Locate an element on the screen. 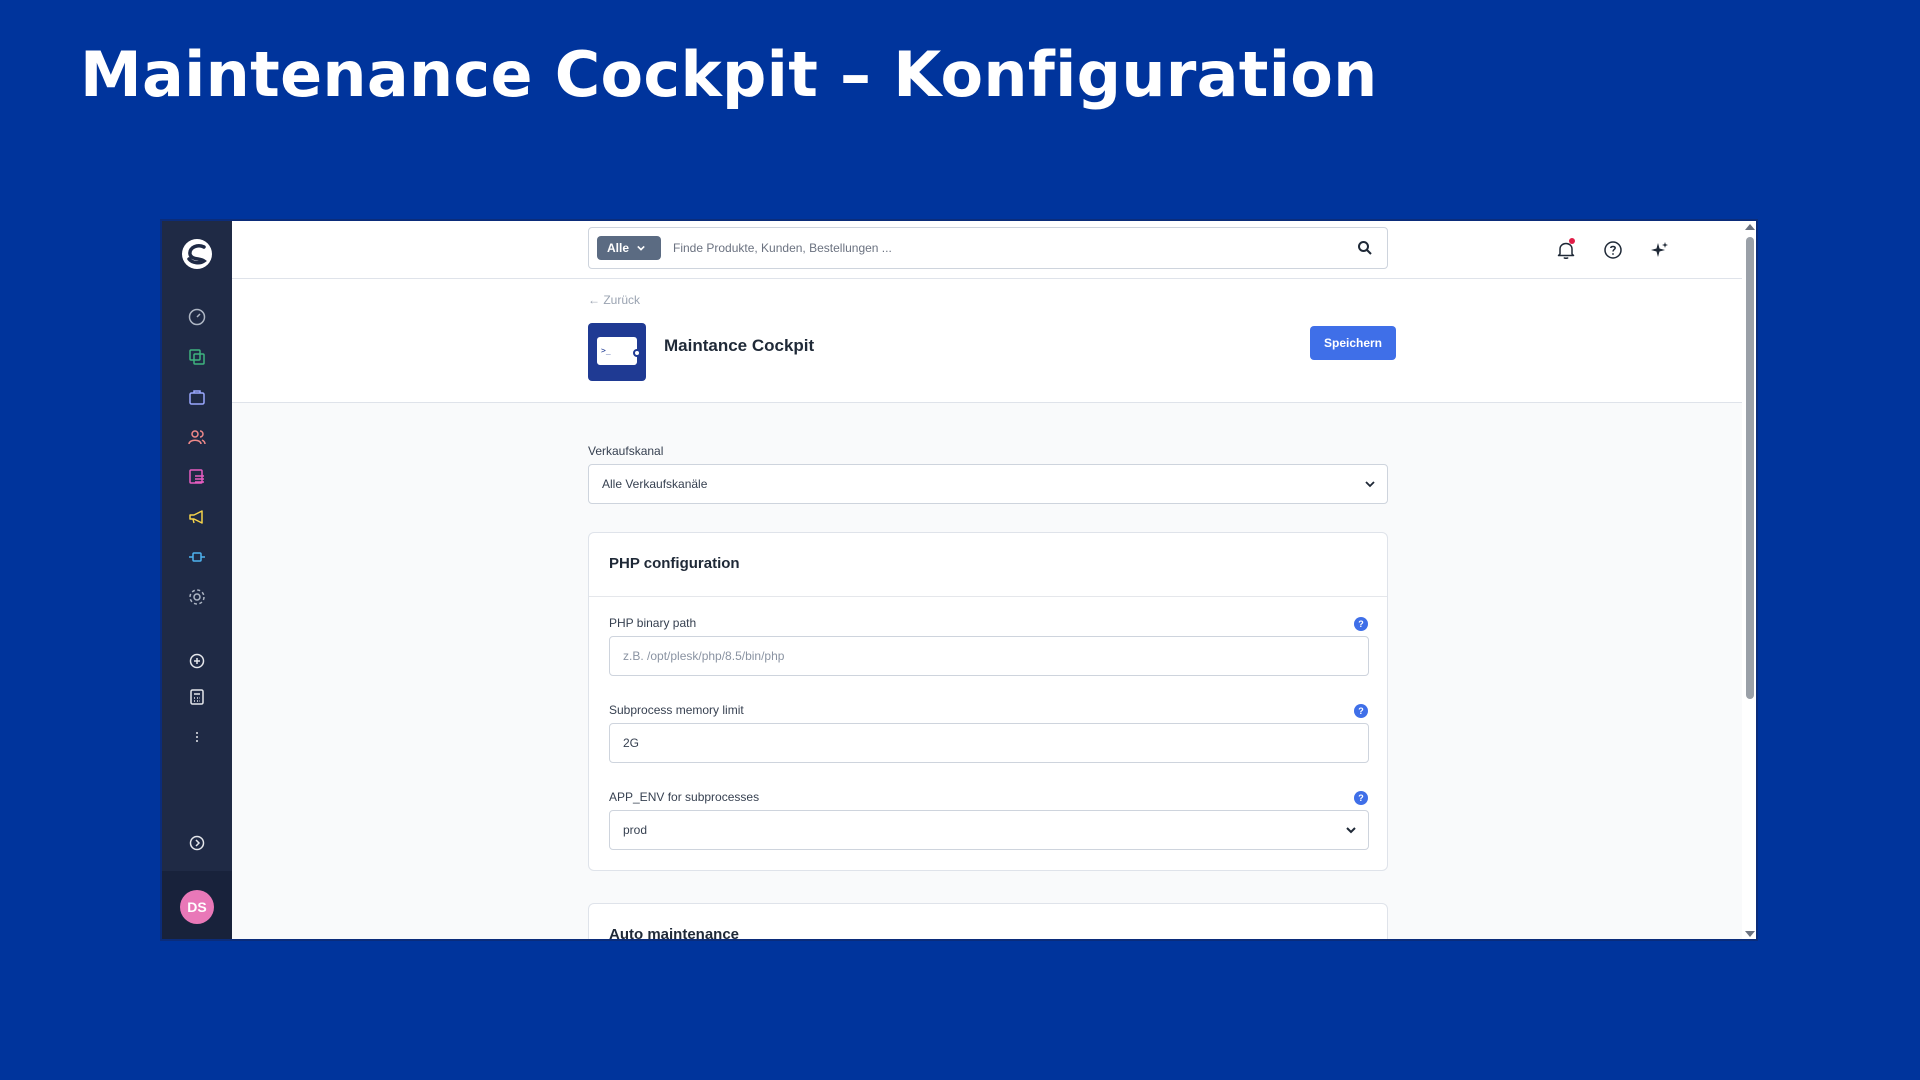 This screenshot has width=1920, height=1080. orders-icon is located at coordinates (197, 397).